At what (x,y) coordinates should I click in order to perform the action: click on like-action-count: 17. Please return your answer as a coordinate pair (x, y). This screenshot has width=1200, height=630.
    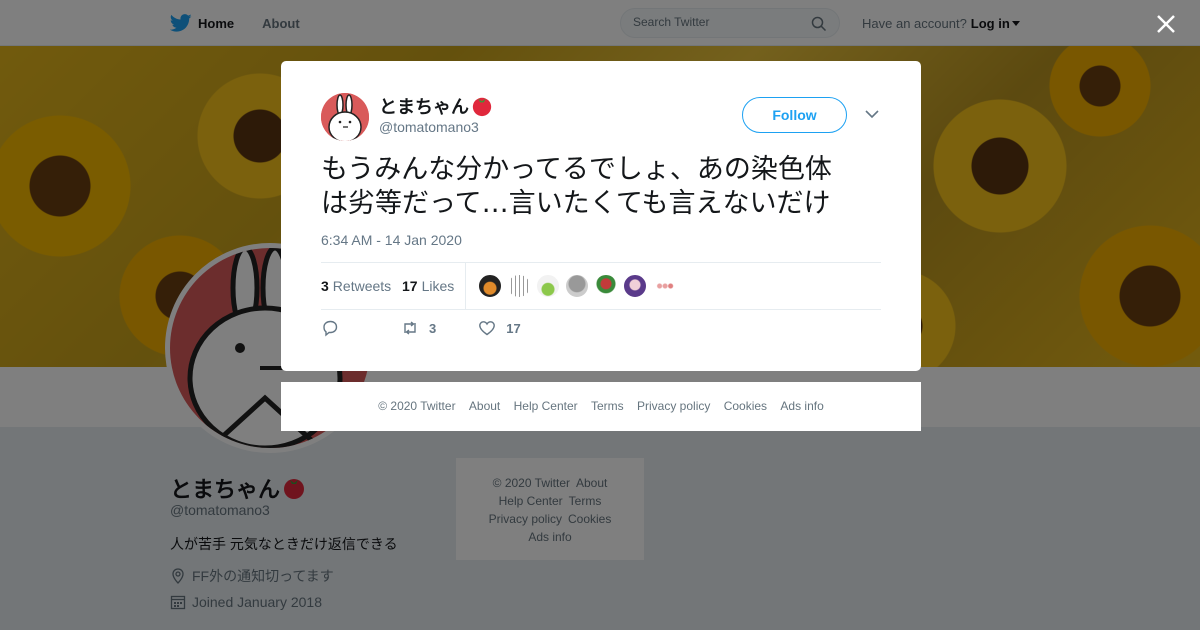
    Looking at the image, I should click on (513, 328).